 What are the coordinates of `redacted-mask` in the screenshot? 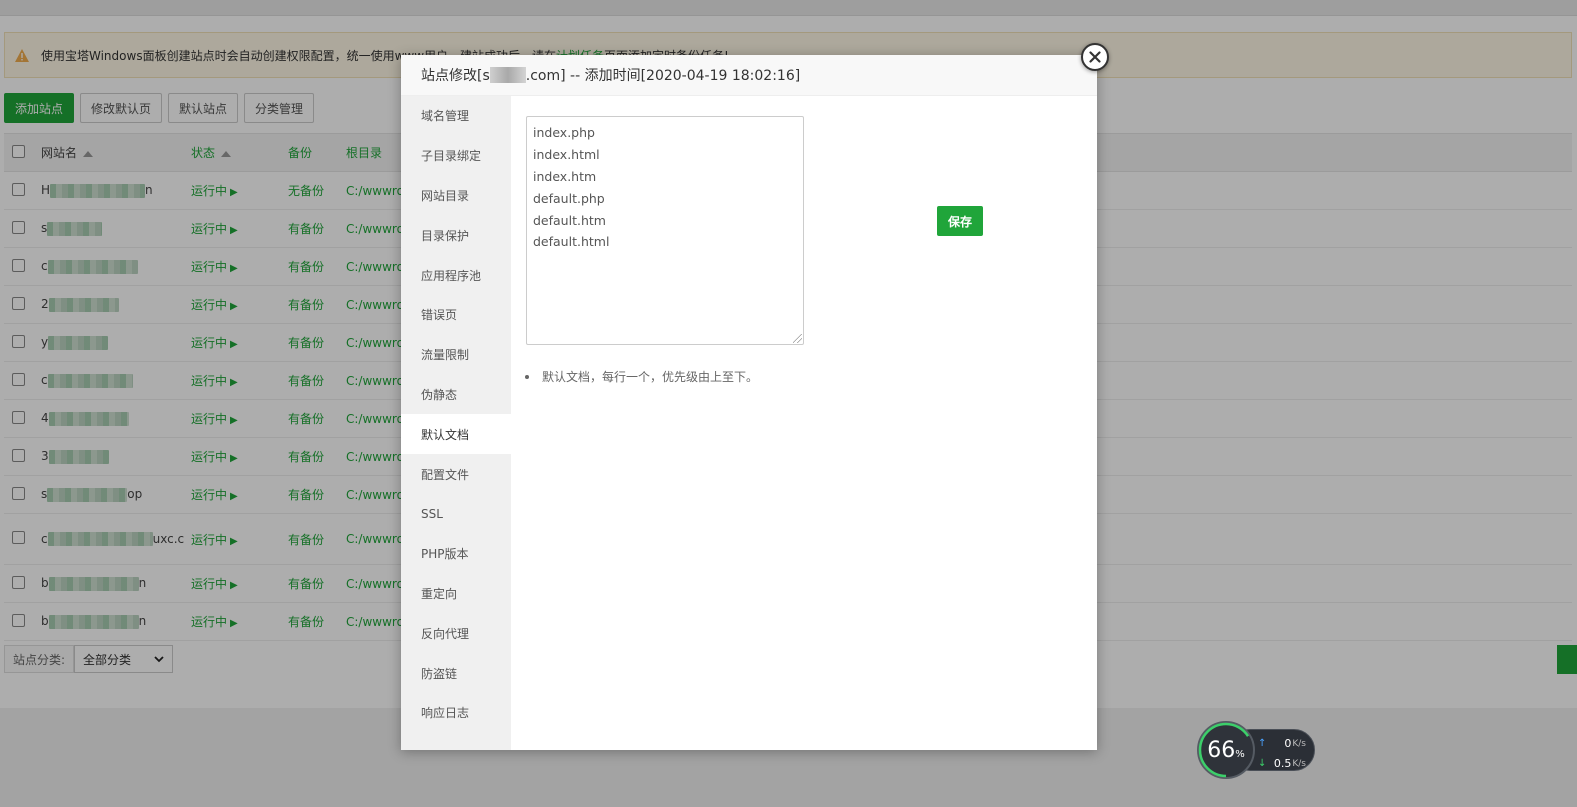 It's located at (507, 75).